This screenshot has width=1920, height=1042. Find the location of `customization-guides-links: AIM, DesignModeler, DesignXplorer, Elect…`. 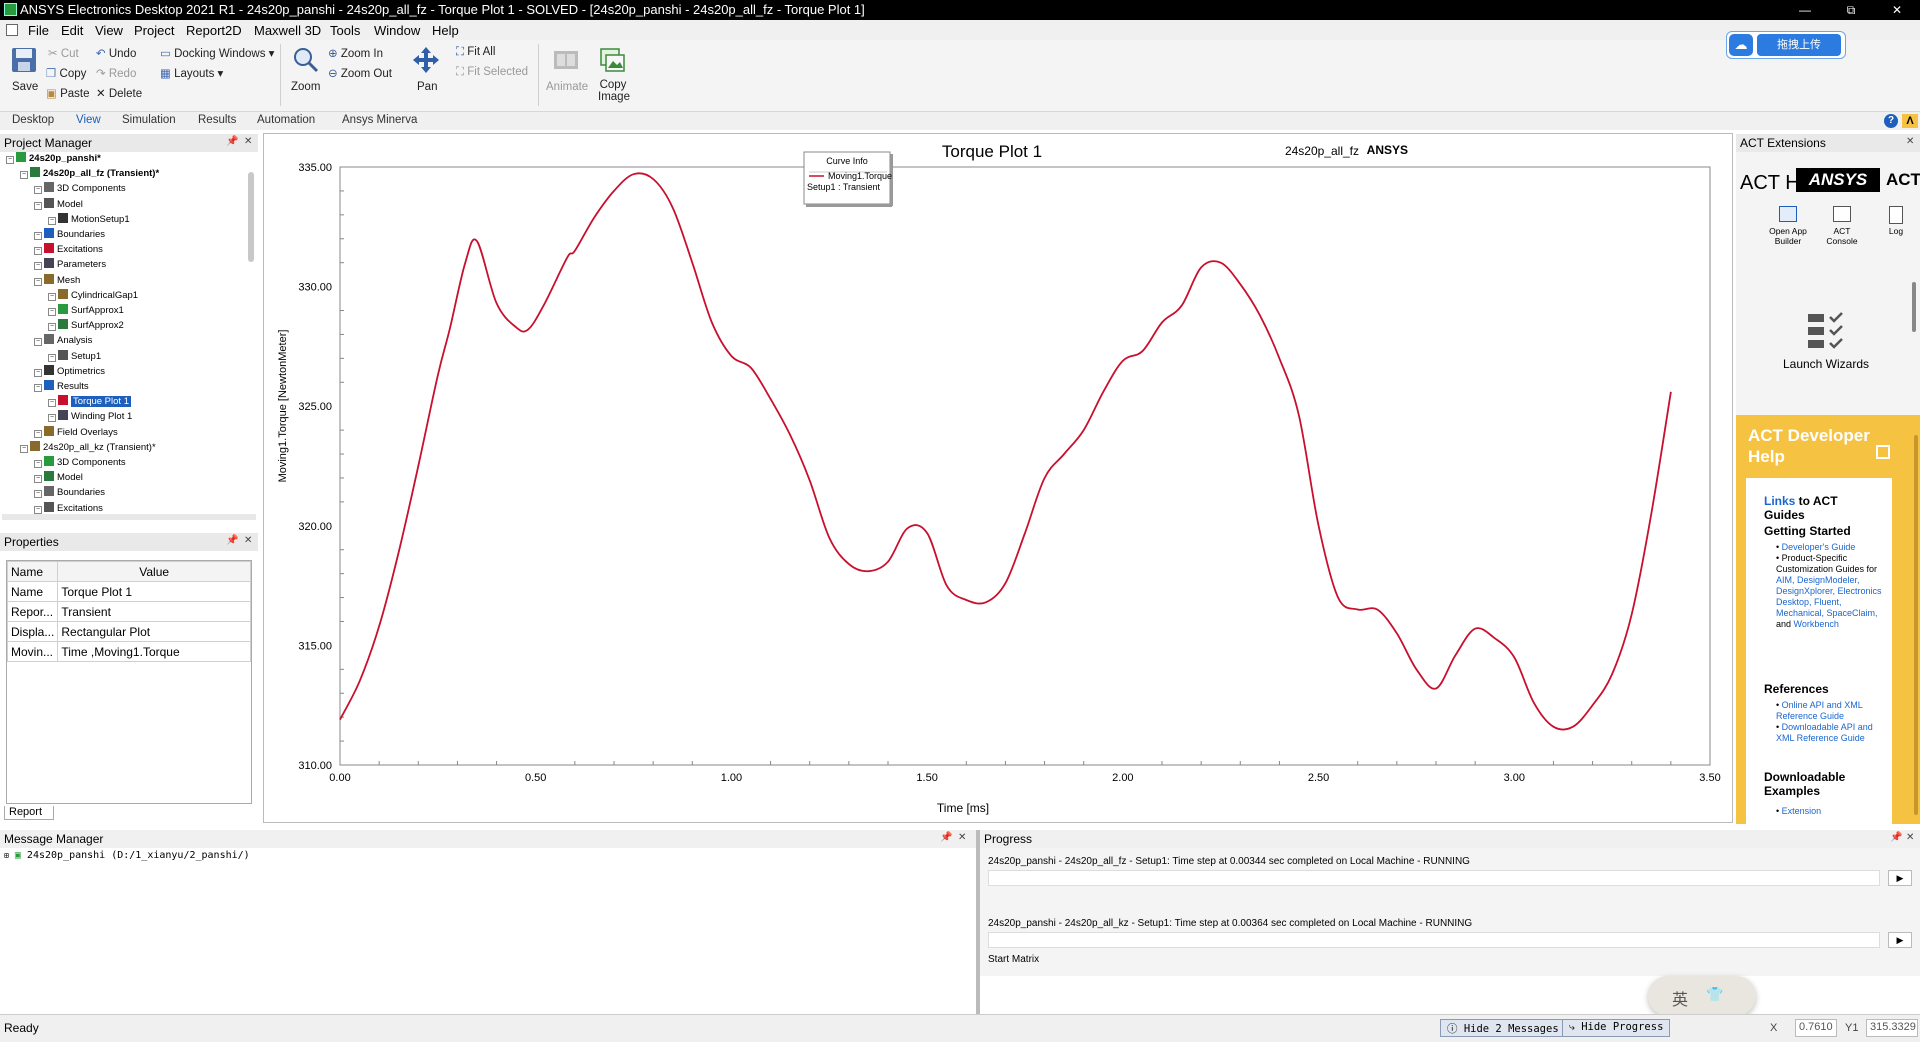

customization-guides-links: AIM, DesignModeler, DesignXplorer, Elect… is located at coordinates (1829, 596).